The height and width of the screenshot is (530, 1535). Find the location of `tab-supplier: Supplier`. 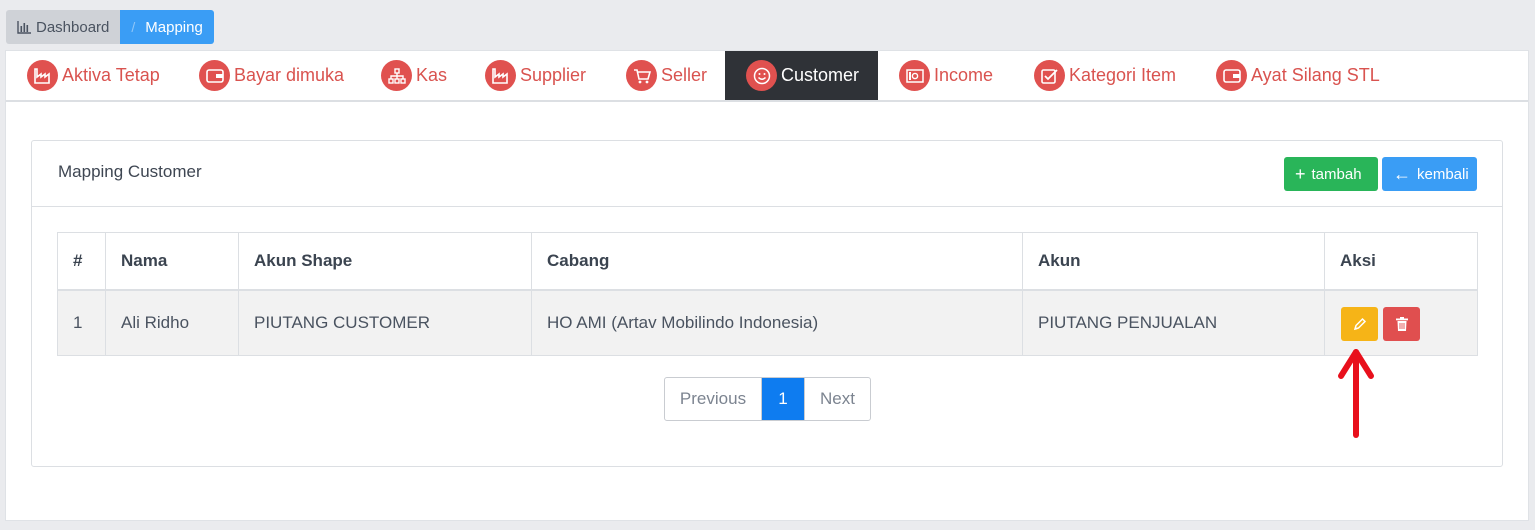

tab-supplier: Supplier is located at coordinates (535, 75).